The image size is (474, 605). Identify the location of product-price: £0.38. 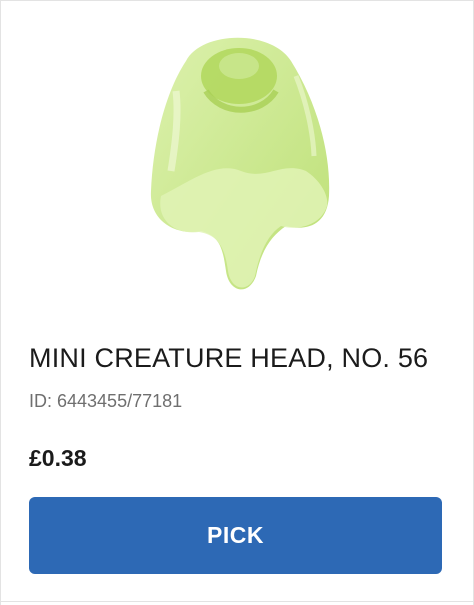
(58, 458).